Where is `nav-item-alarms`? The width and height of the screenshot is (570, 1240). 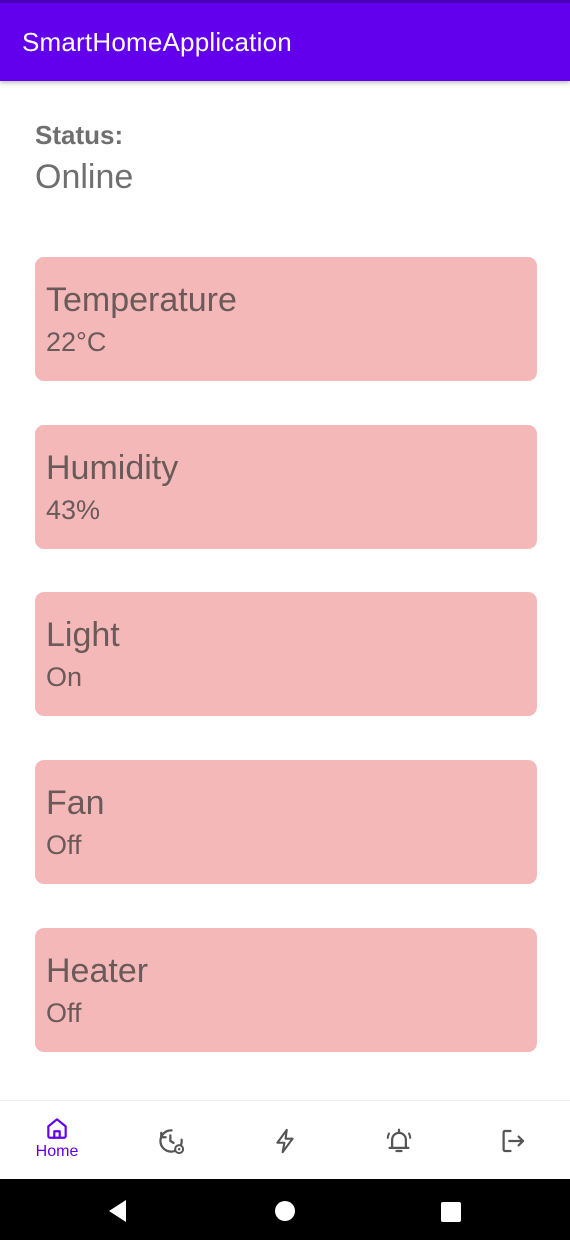
nav-item-alarms is located at coordinates (399, 1140).